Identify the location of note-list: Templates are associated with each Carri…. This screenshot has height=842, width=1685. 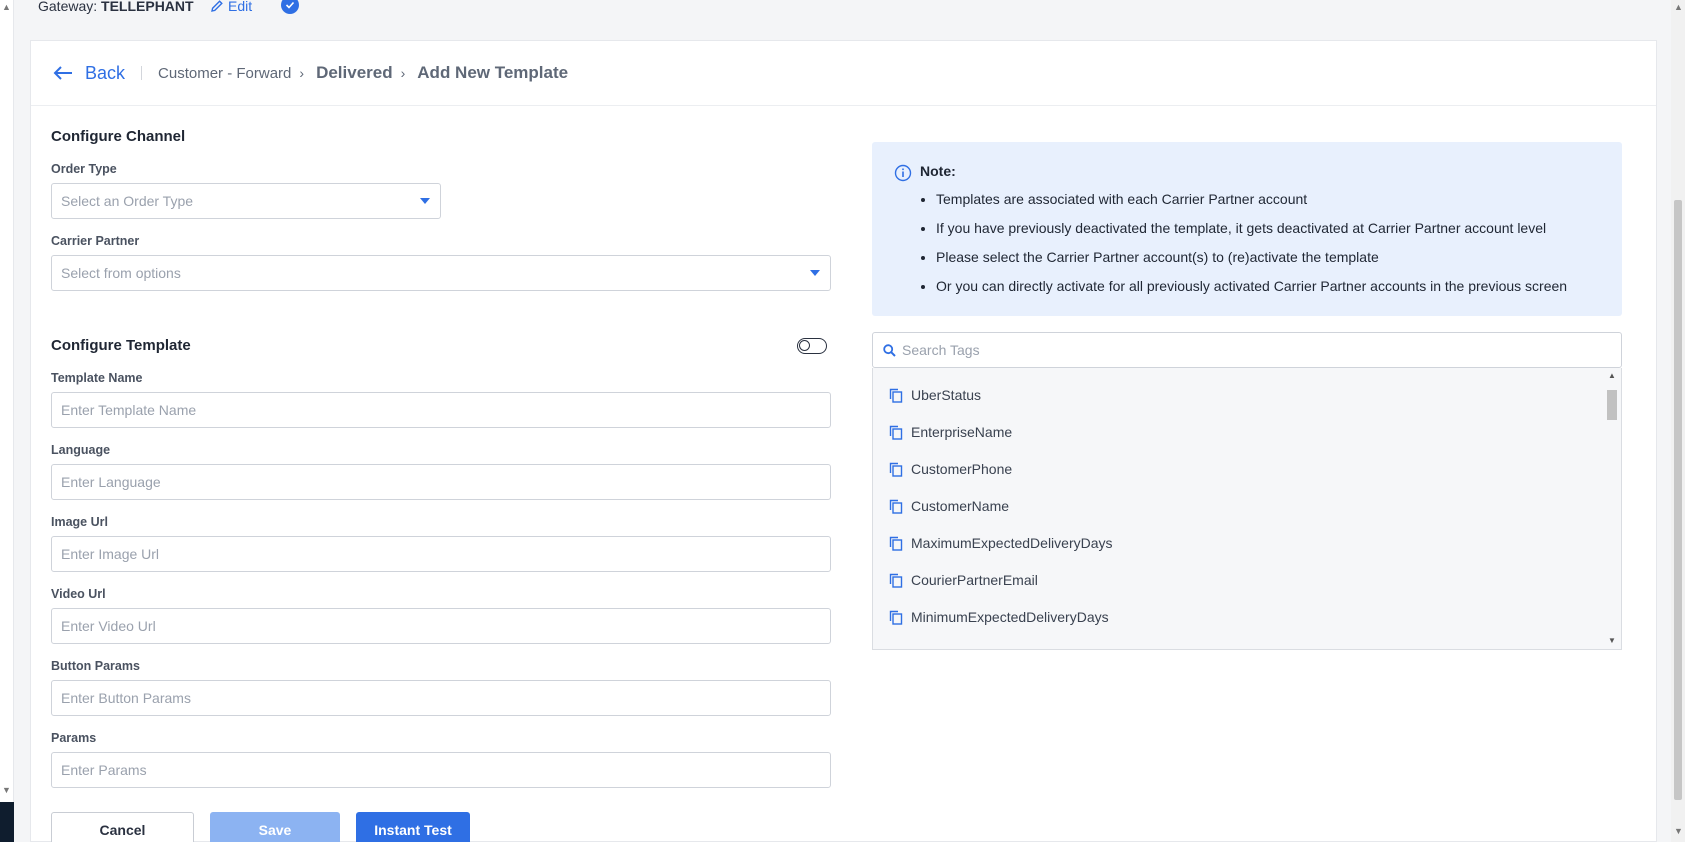
(1251, 247).